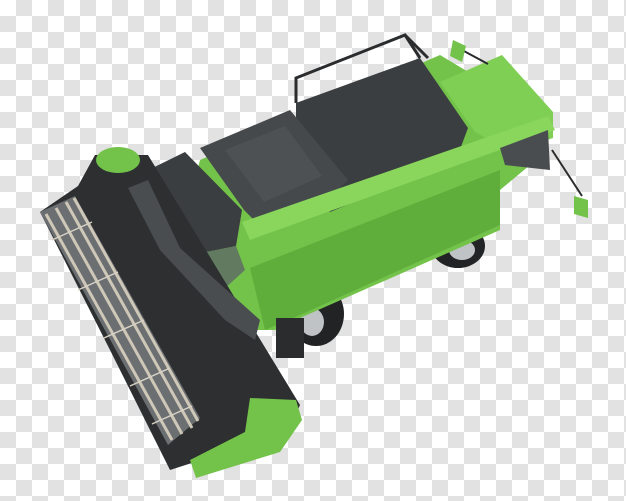  What do you see at coordinates (290, 338) in the screenshot?
I see `access-ladder` at bounding box center [290, 338].